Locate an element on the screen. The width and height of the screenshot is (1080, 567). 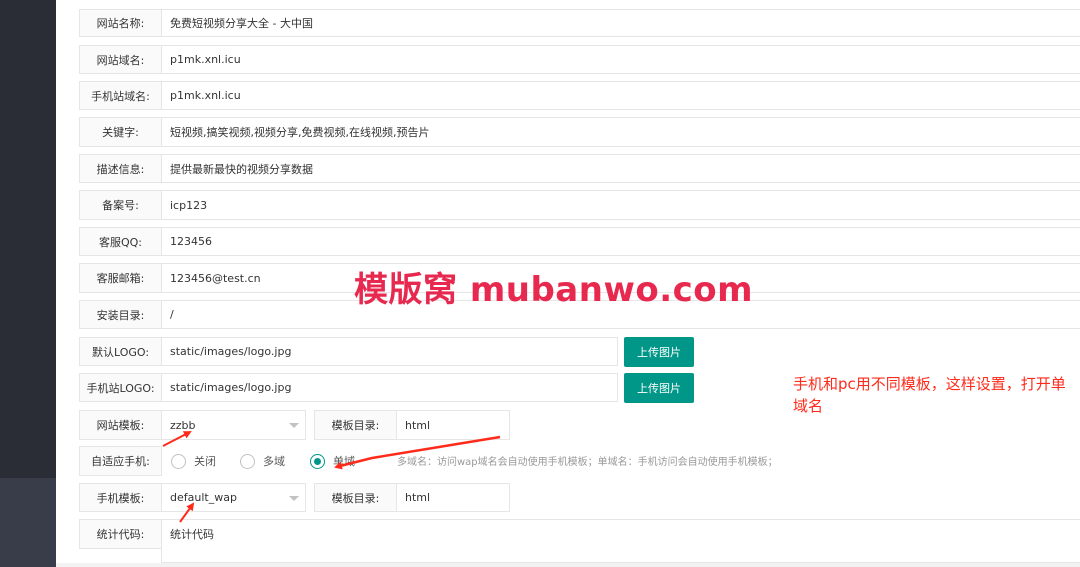
default-logo-input: static/images/logo.jpg is located at coordinates (389, 351).